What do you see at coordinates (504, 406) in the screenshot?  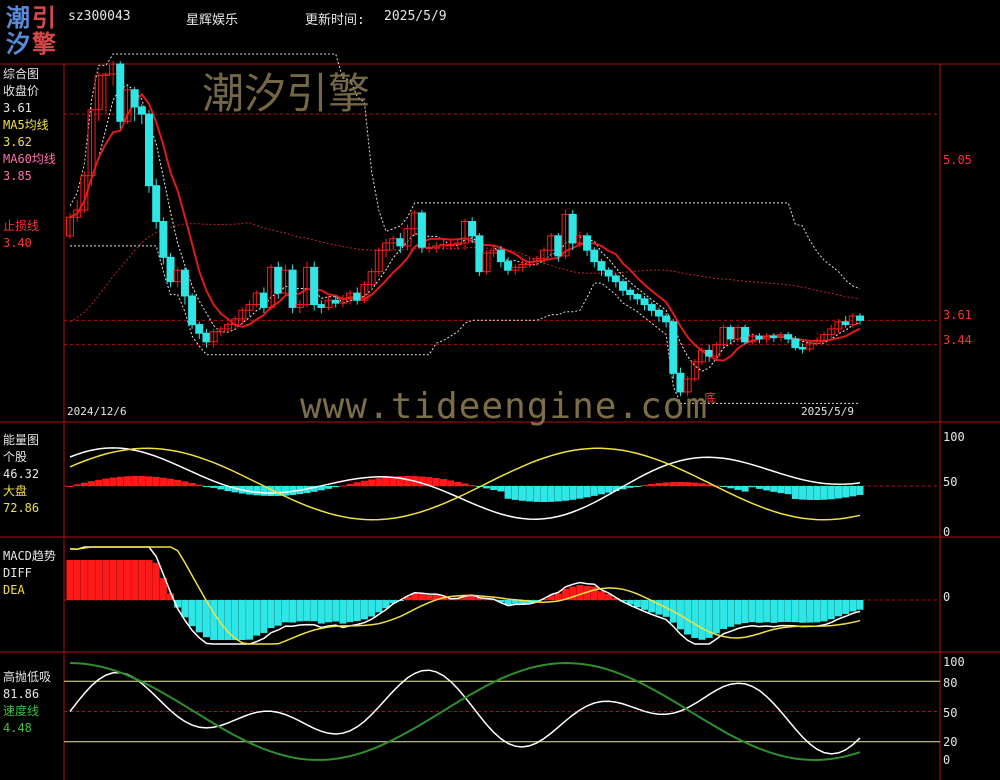 I see `watermark-url: www.tideengine.com` at bounding box center [504, 406].